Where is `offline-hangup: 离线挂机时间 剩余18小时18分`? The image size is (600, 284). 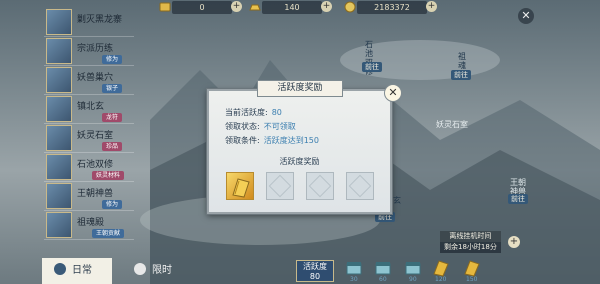 offline-hangup: 离线挂机时间 剩余18小时18分 is located at coordinates (470, 242).